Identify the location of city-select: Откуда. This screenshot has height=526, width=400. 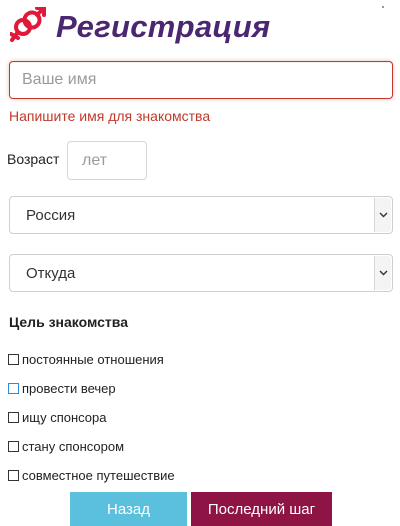
(201, 273).